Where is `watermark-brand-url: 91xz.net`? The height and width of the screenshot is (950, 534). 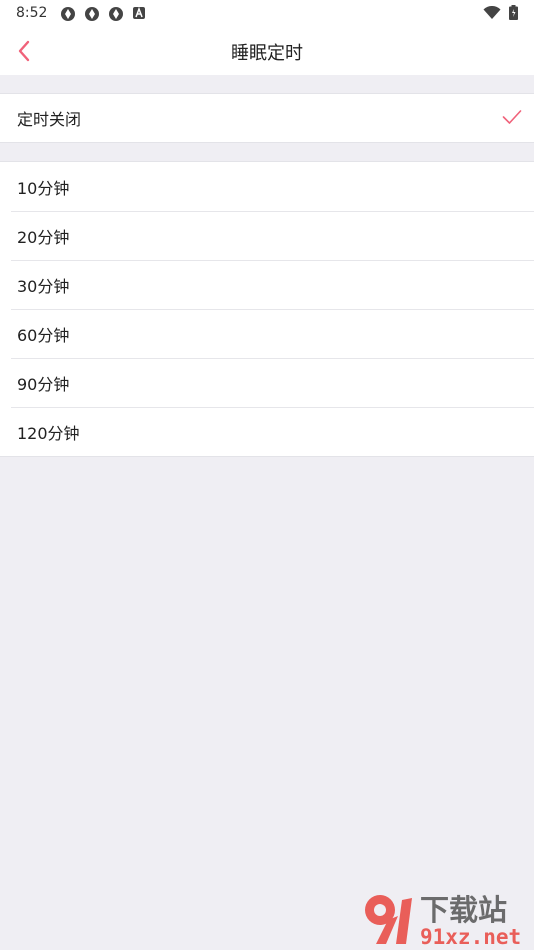 watermark-brand-url: 91xz.net is located at coordinates (470, 936).